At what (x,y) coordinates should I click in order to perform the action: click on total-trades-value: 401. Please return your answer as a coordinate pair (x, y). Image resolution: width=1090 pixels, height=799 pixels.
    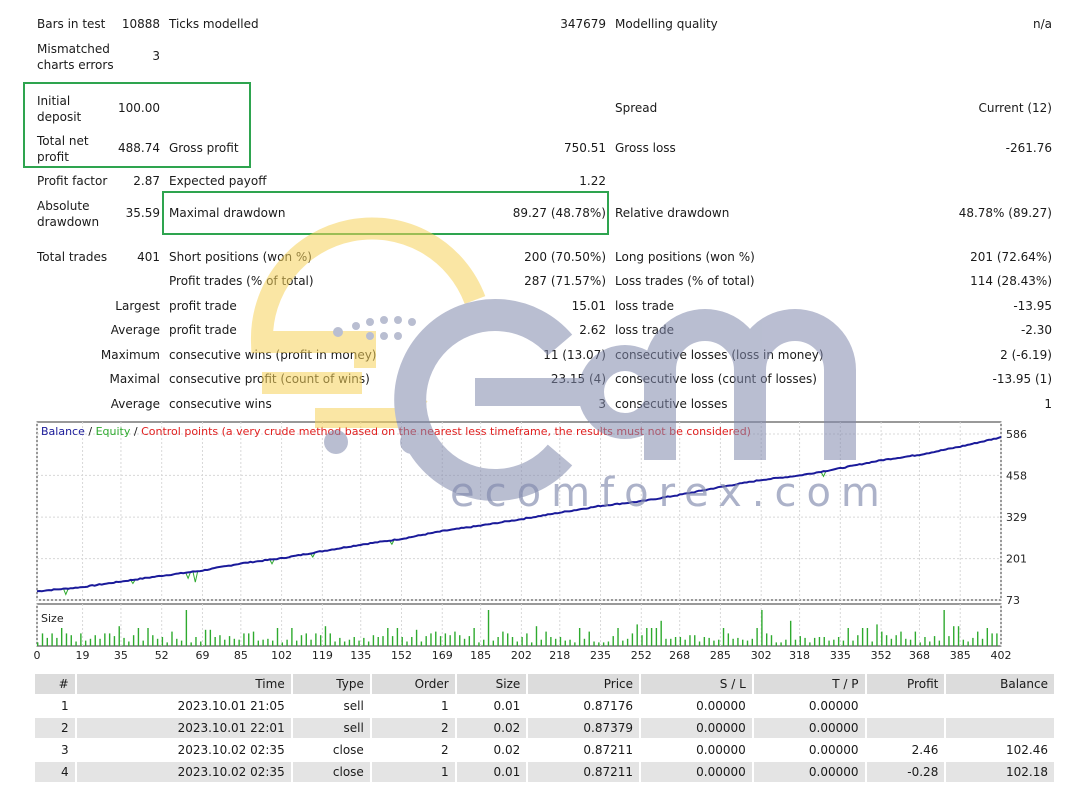
    Looking at the image, I should click on (148, 257).